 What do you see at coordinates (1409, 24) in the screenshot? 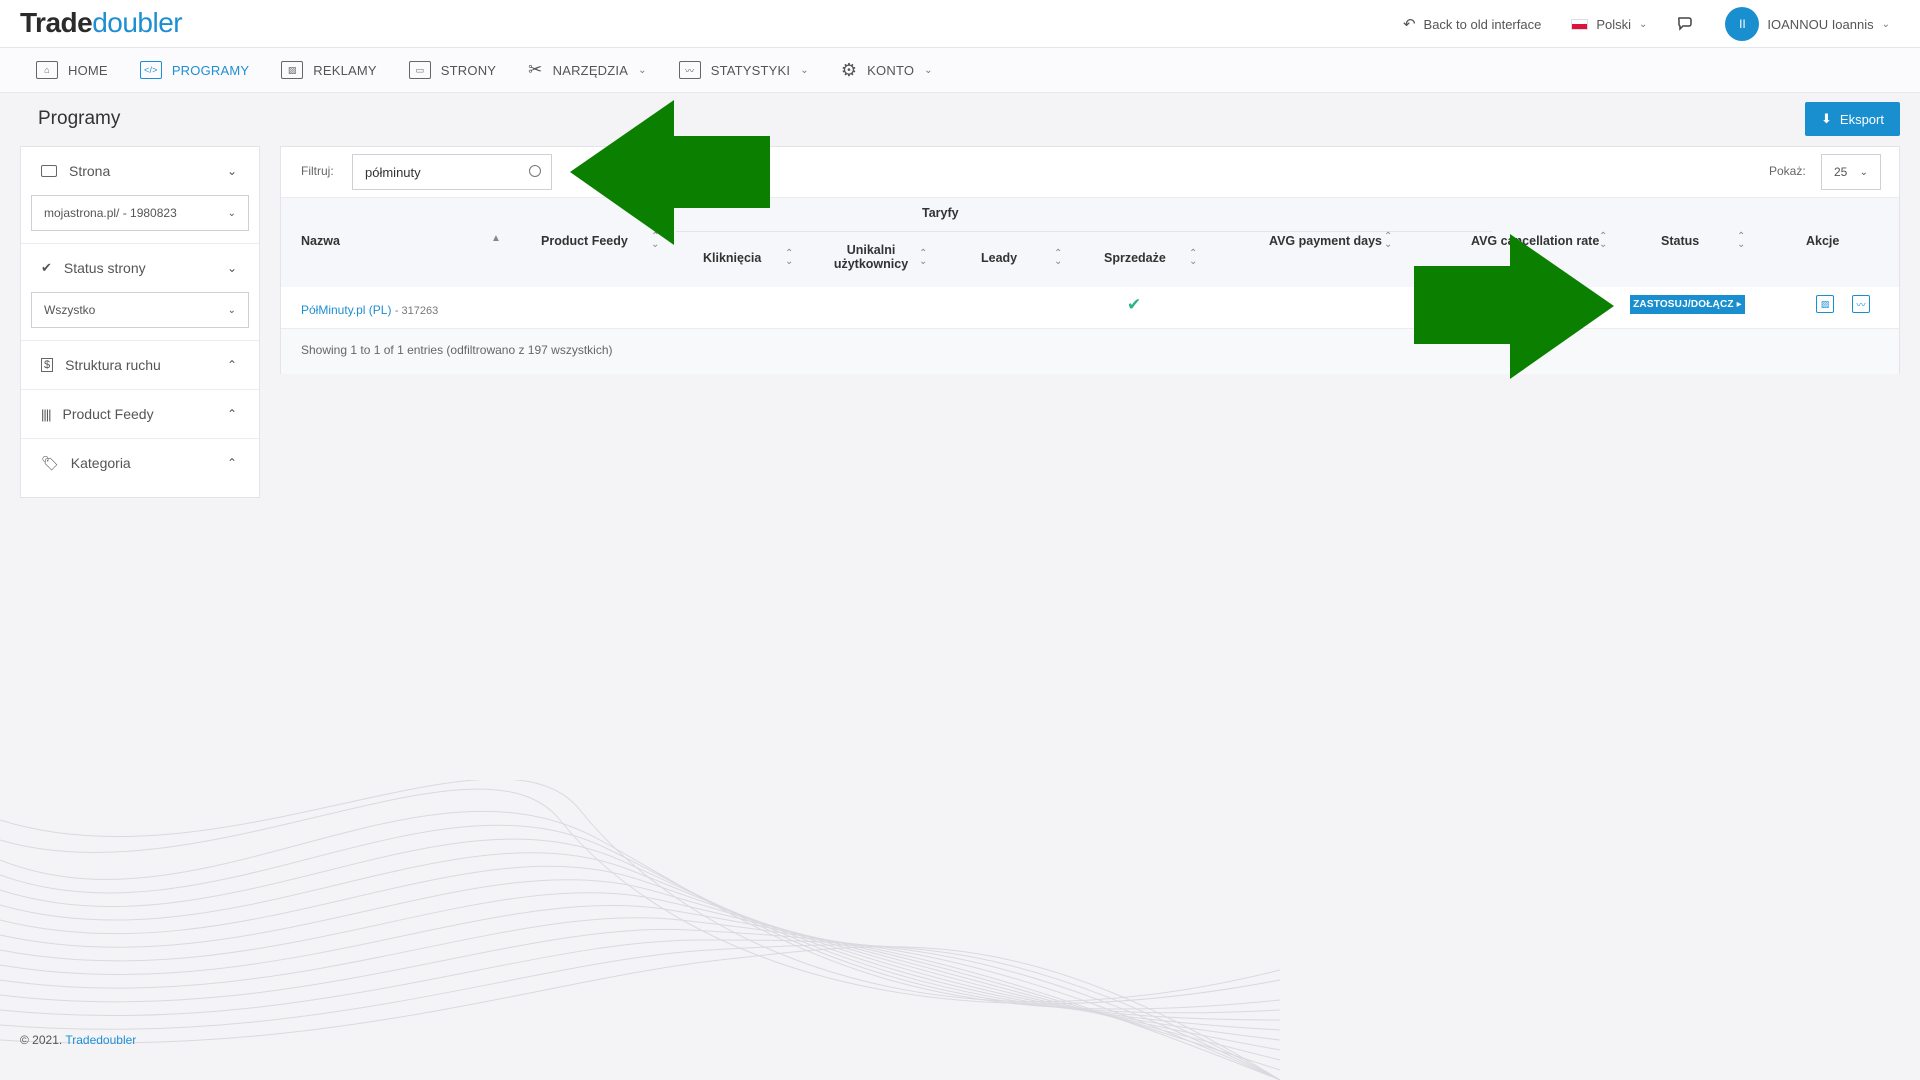
I see `back-arrow-icon: ↶` at bounding box center [1409, 24].